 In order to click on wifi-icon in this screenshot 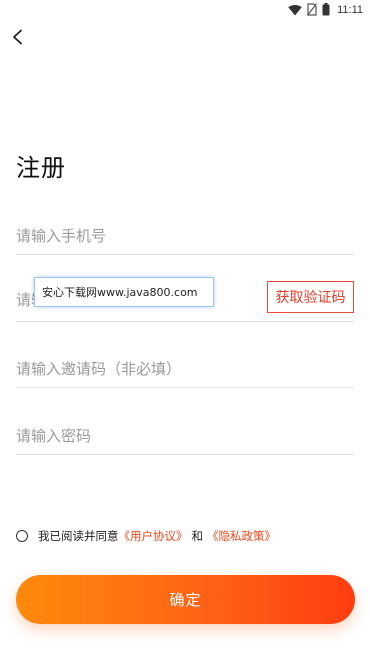, I will do `click(295, 10)`.